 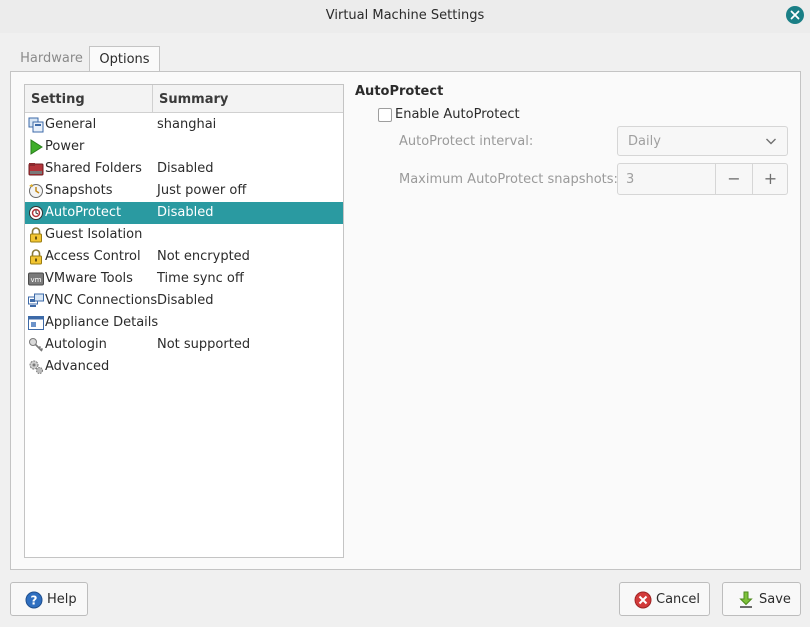 What do you see at coordinates (36, 191) in the screenshot?
I see `snapshots-icon` at bounding box center [36, 191].